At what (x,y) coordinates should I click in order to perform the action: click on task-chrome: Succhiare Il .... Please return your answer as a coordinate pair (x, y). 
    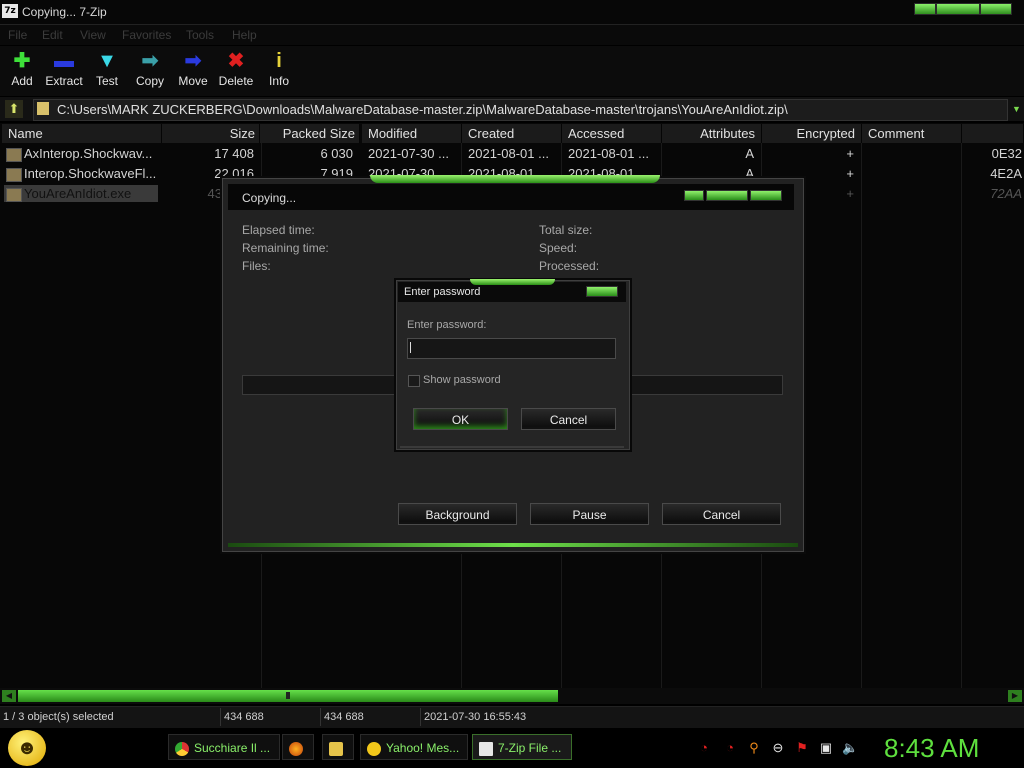
    Looking at the image, I should click on (224, 747).